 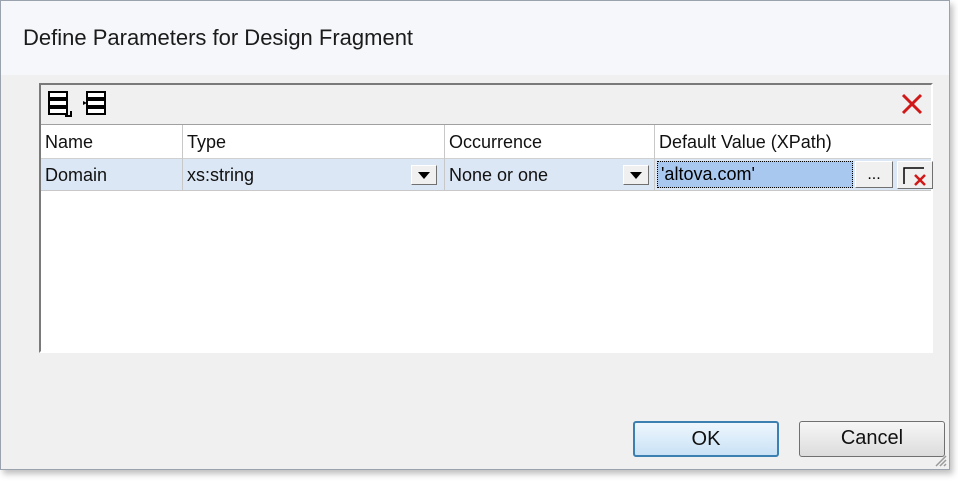 What do you see at coordinates (60, 104) in the screenshot?
I see `append-row-icon` at bounding box center [60, 104].